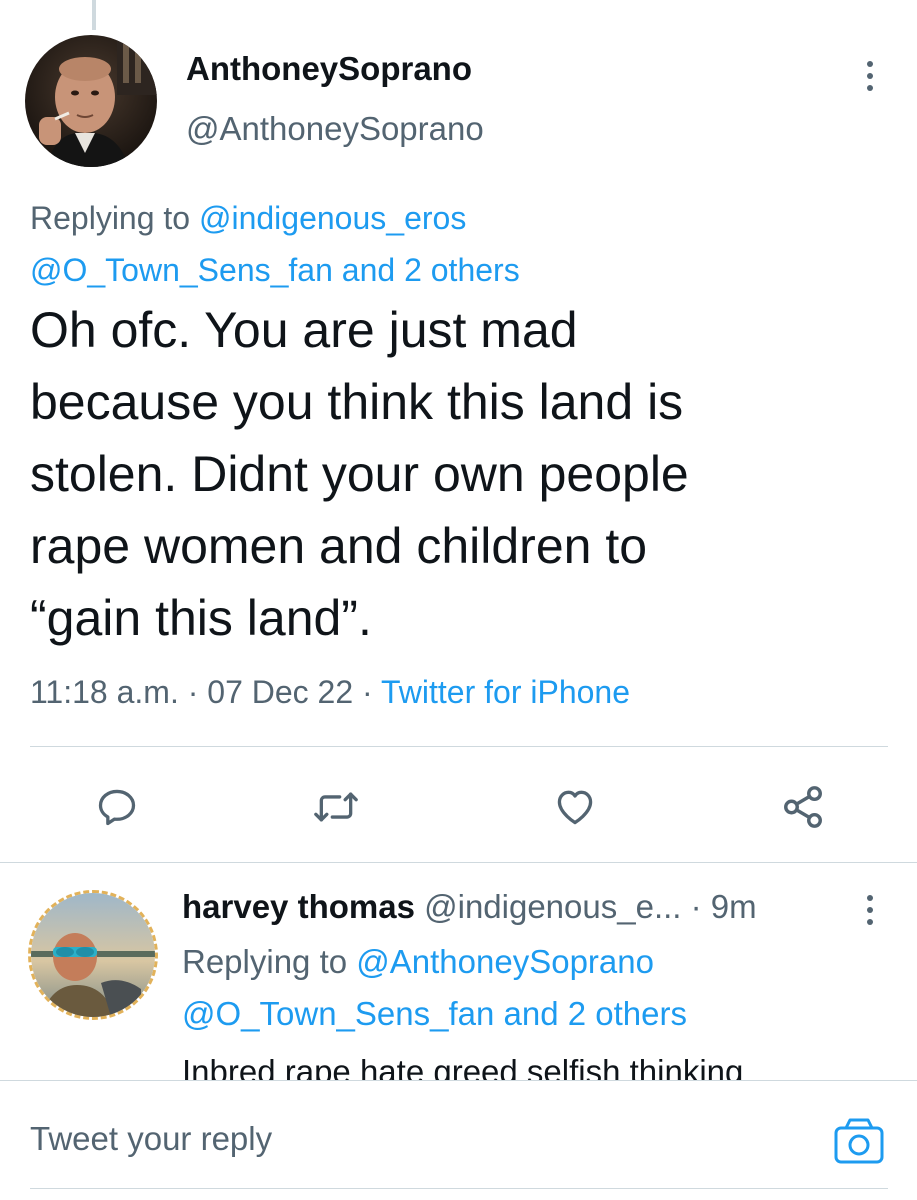 The width and height of the screenshot is (917, 1200). Describe the element at coordinates (575, 807) in the screenshot. I see `like-icon` at that location.